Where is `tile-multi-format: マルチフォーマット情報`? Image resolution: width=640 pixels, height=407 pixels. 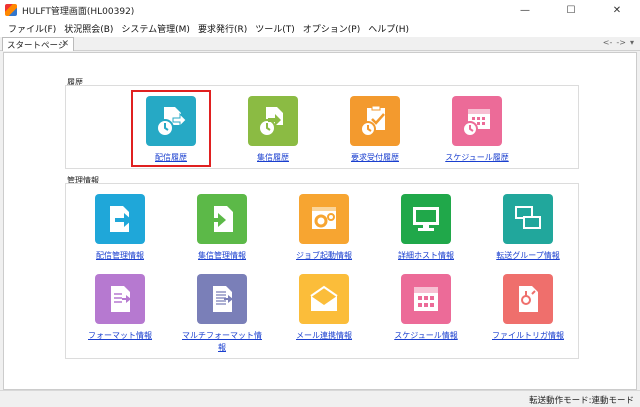
tile-multi-format: マルチフォーマット情報 is located at coordinates (222, 319).